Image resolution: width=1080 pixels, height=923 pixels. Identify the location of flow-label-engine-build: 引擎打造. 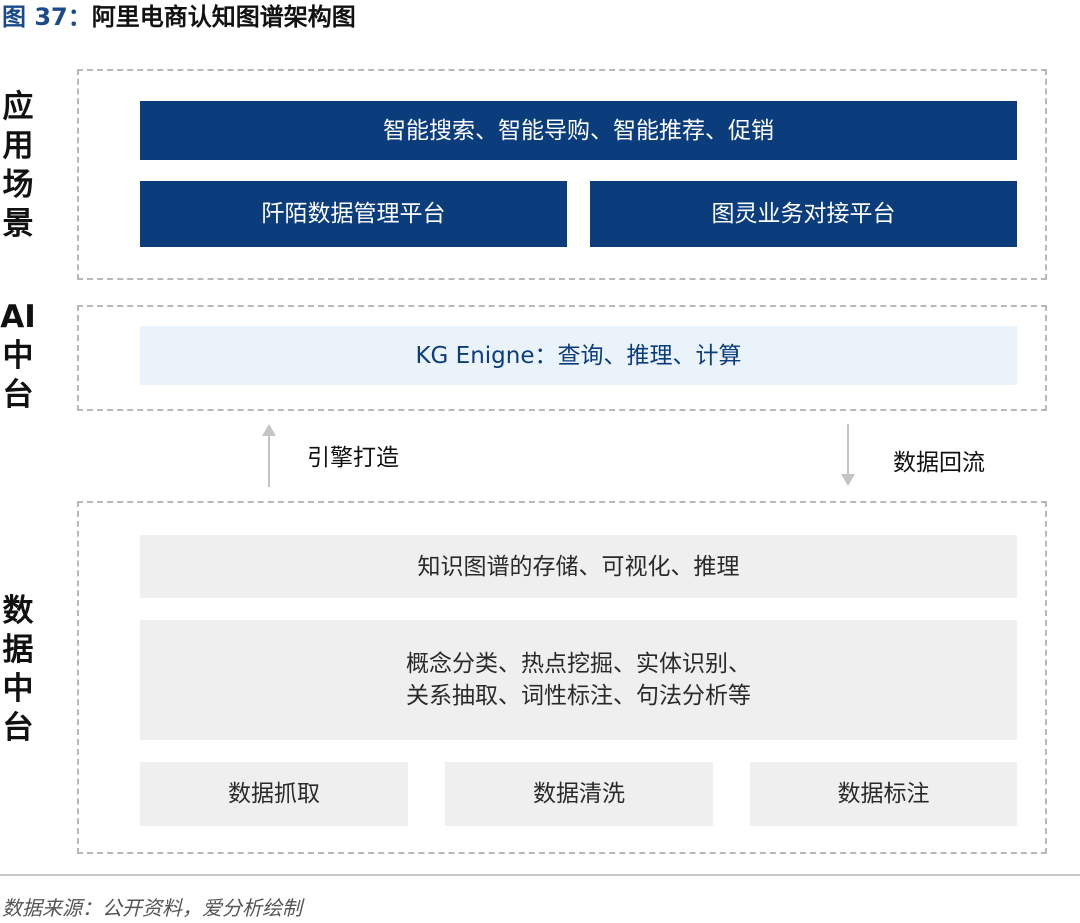
(353, 458).